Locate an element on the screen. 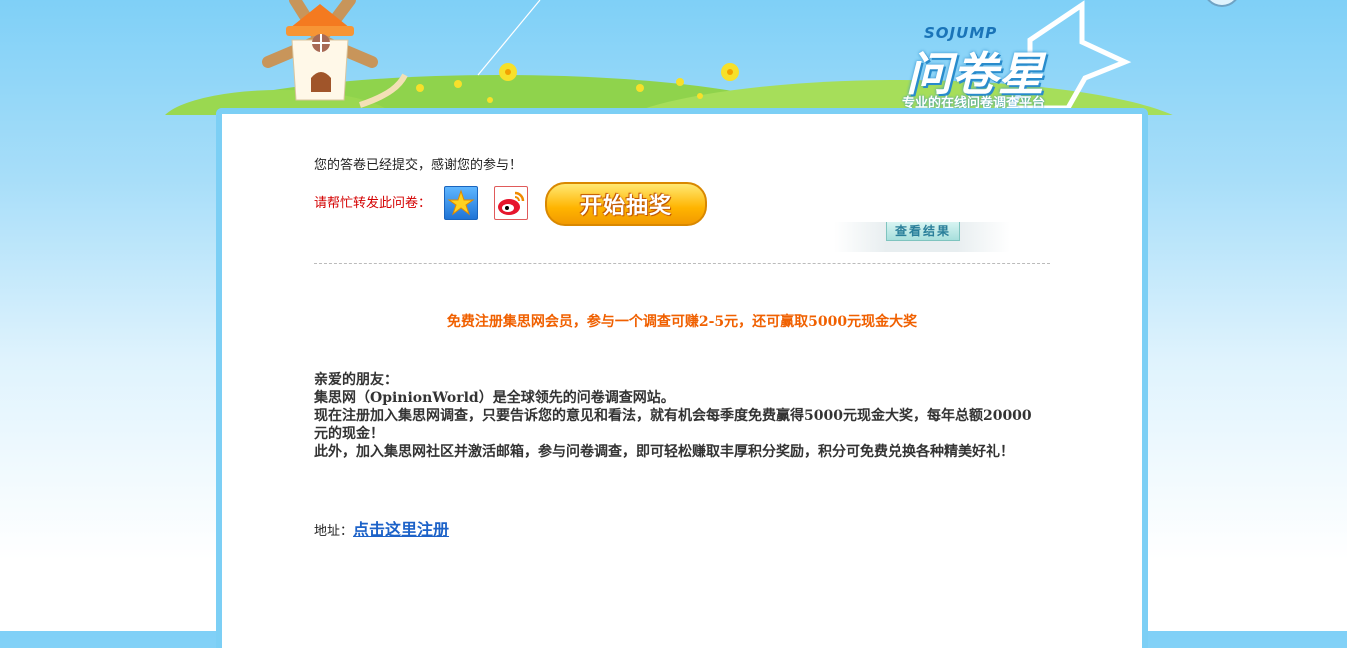  corner-circle-icon is located at coordinates (1222, 3).